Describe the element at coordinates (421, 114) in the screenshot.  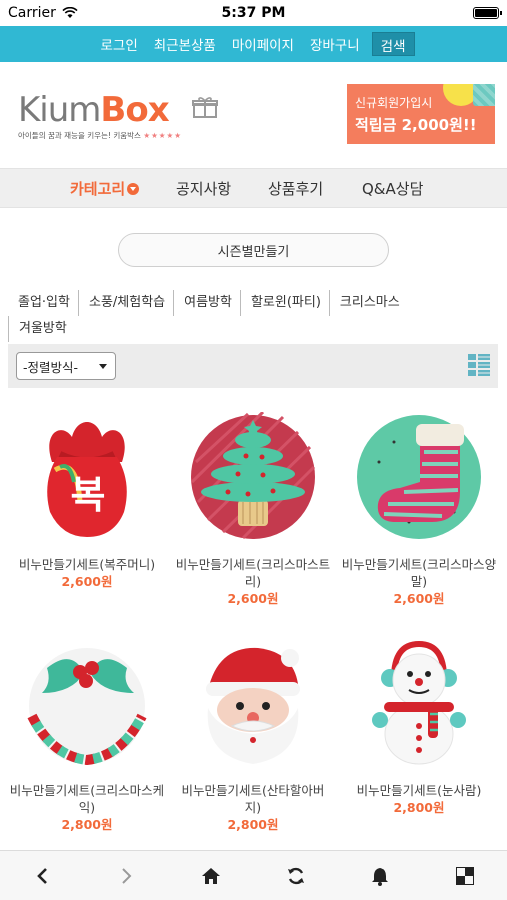
I see `promo-banner: 신규회원가입시 적립금 2,000원!!` at that location.